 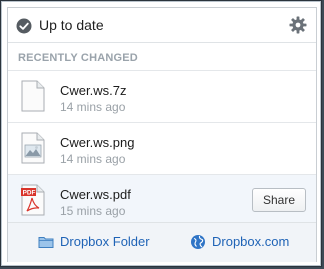 What do you see at coordinates (93, 90) in the screenshot?
I see `file-name: Cwer.ws.7z` at bounding box center [93, 90].